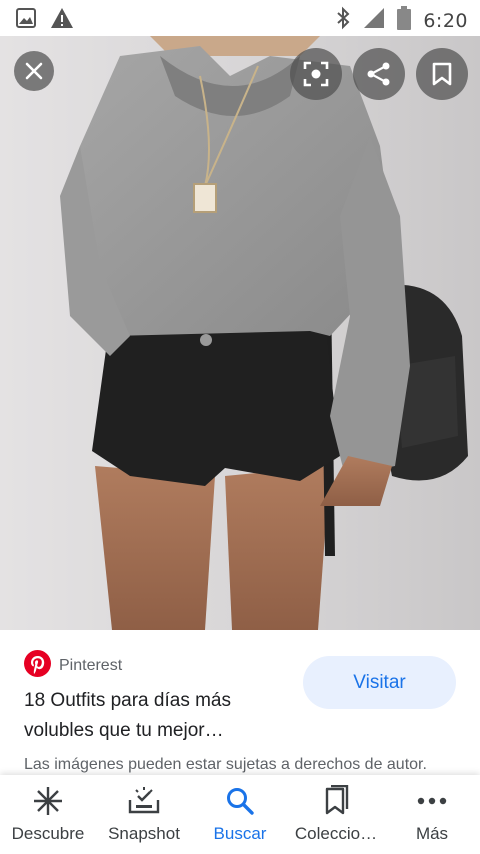 This screenshot has height=854, width=480. Describe the element at coordinates (432, 801) in the screenshot. I see `more-icon` at that location.